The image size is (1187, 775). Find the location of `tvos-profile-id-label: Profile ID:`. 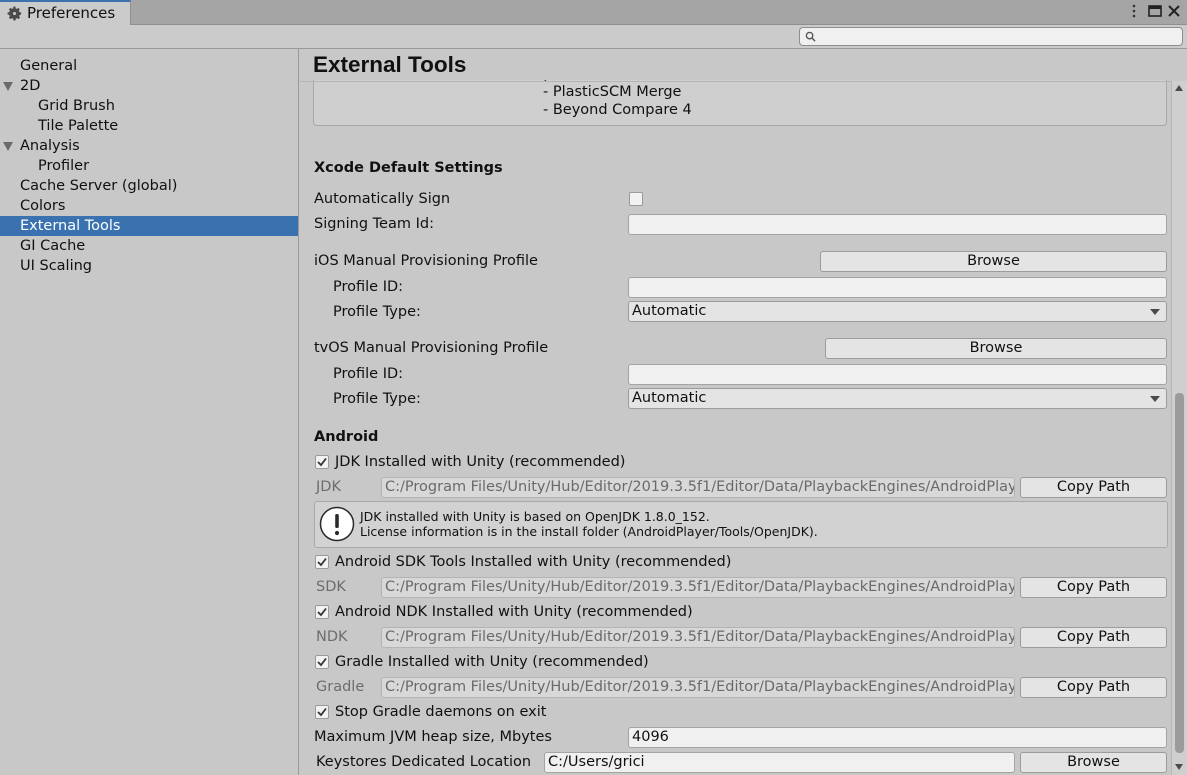

tvos-profile-id-label: Profile ID: is located at coordinates (368, 374).